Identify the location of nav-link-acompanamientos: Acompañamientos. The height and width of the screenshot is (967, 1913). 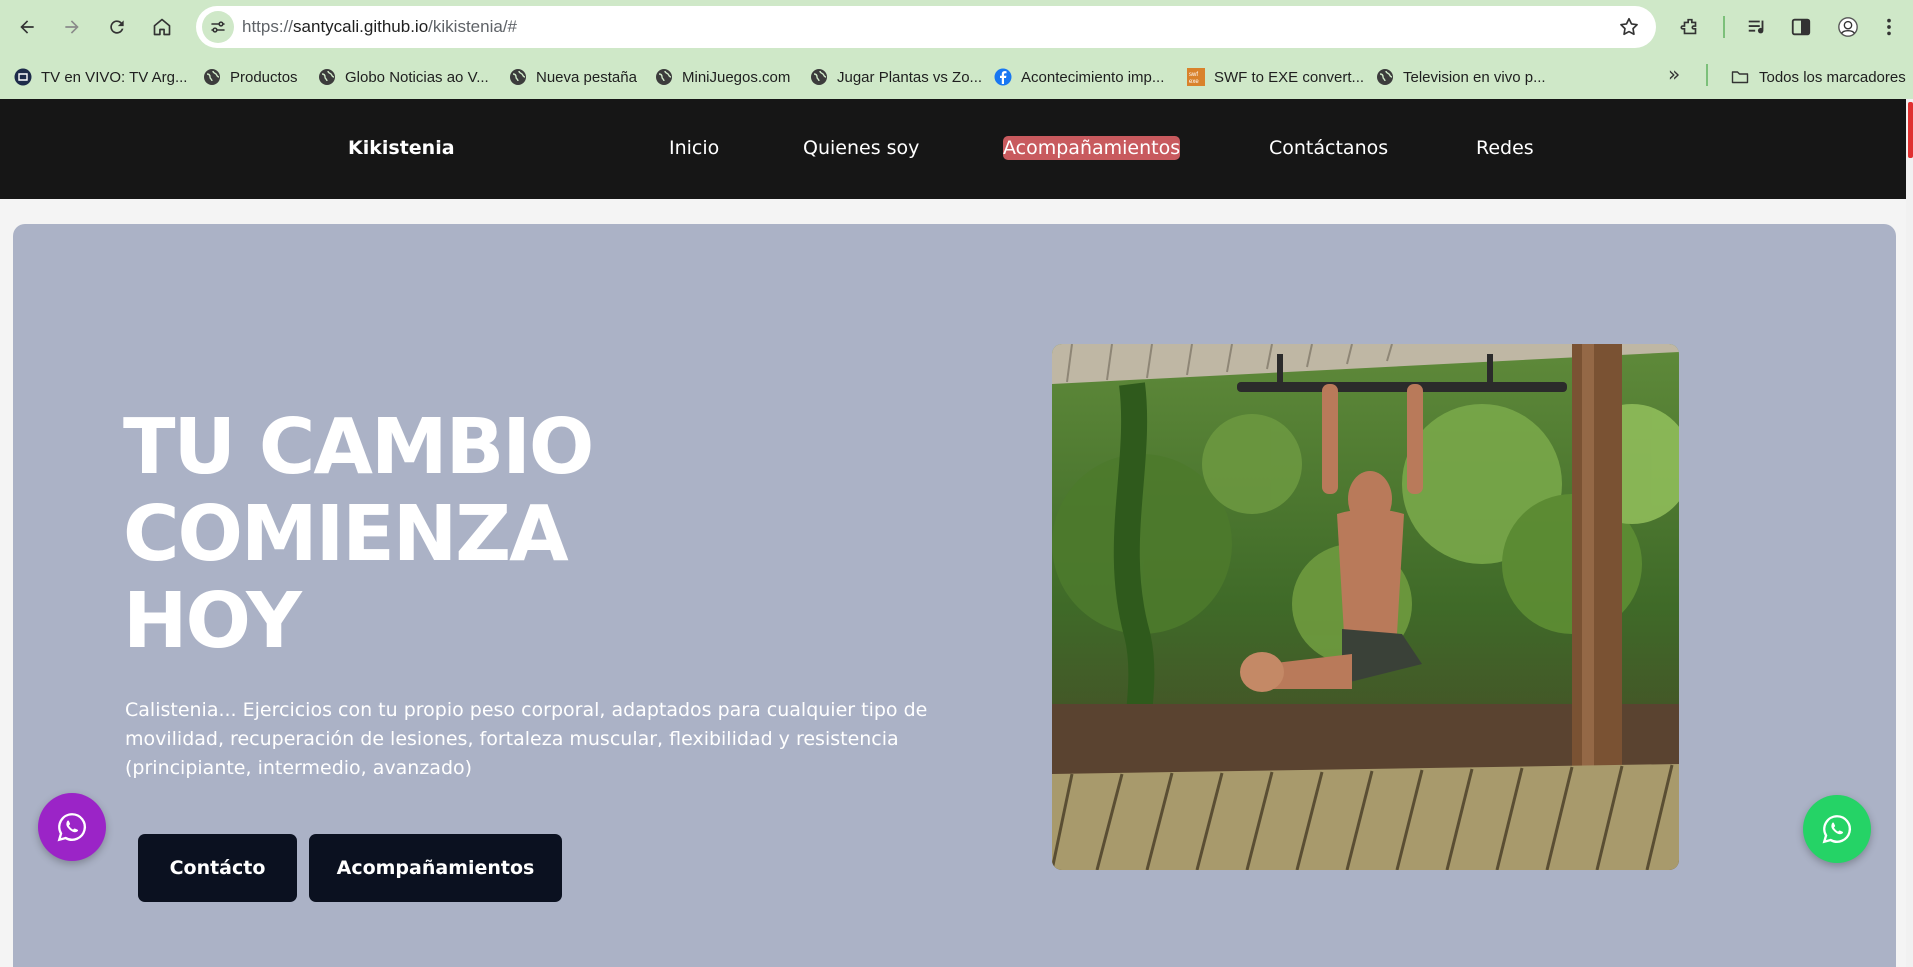
(1092, 148).